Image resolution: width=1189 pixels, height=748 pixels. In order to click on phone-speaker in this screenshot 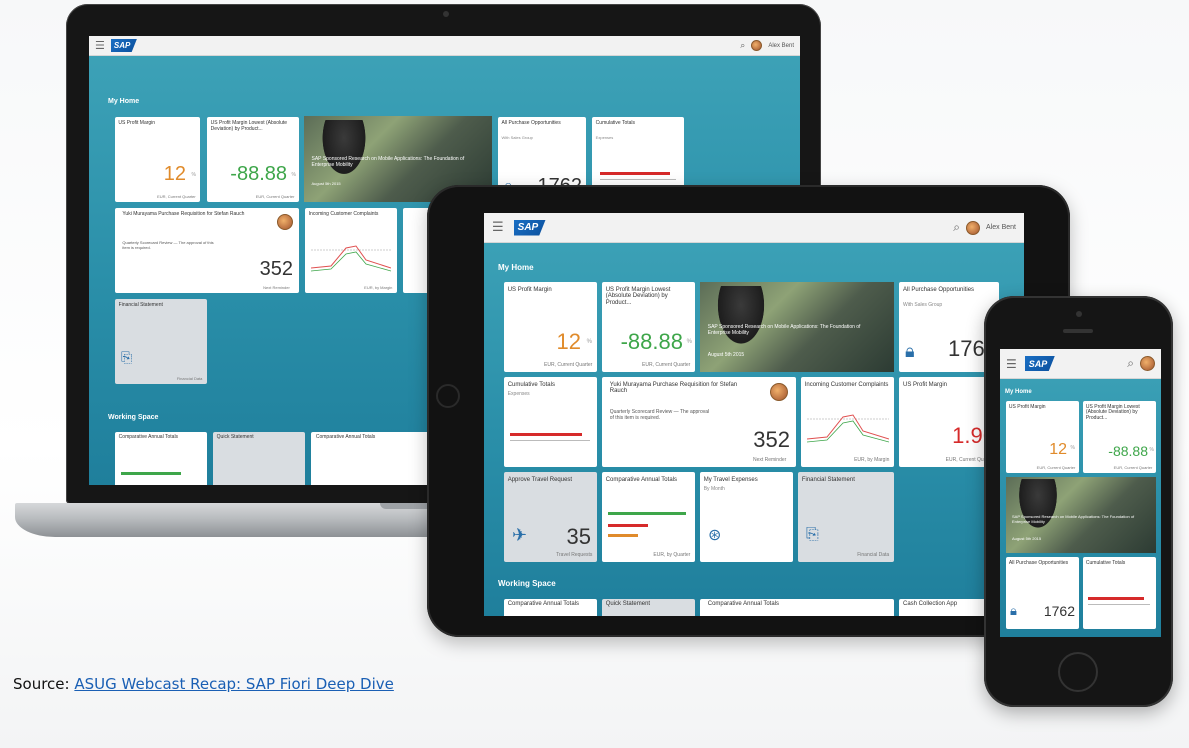, I will do `click(1078, 331)`.